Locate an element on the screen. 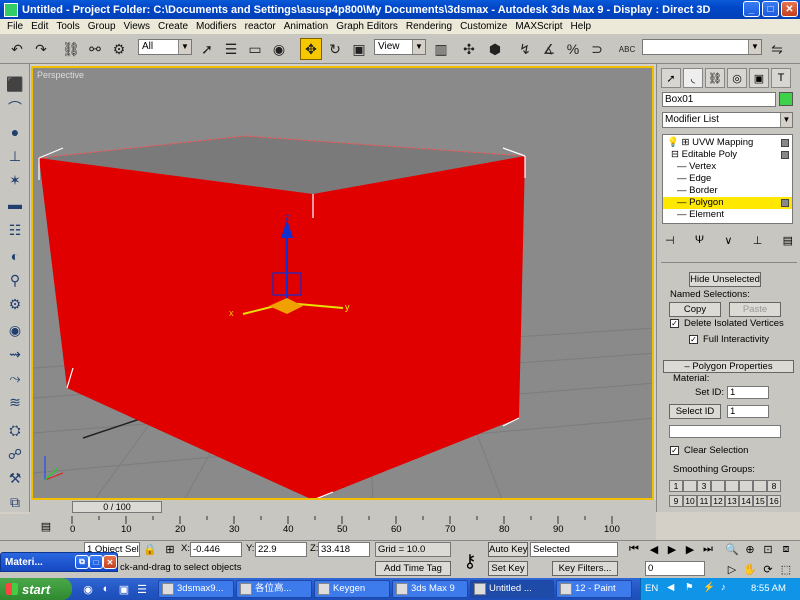  percent-snap-icon: % is located at coordinates (573, 49).